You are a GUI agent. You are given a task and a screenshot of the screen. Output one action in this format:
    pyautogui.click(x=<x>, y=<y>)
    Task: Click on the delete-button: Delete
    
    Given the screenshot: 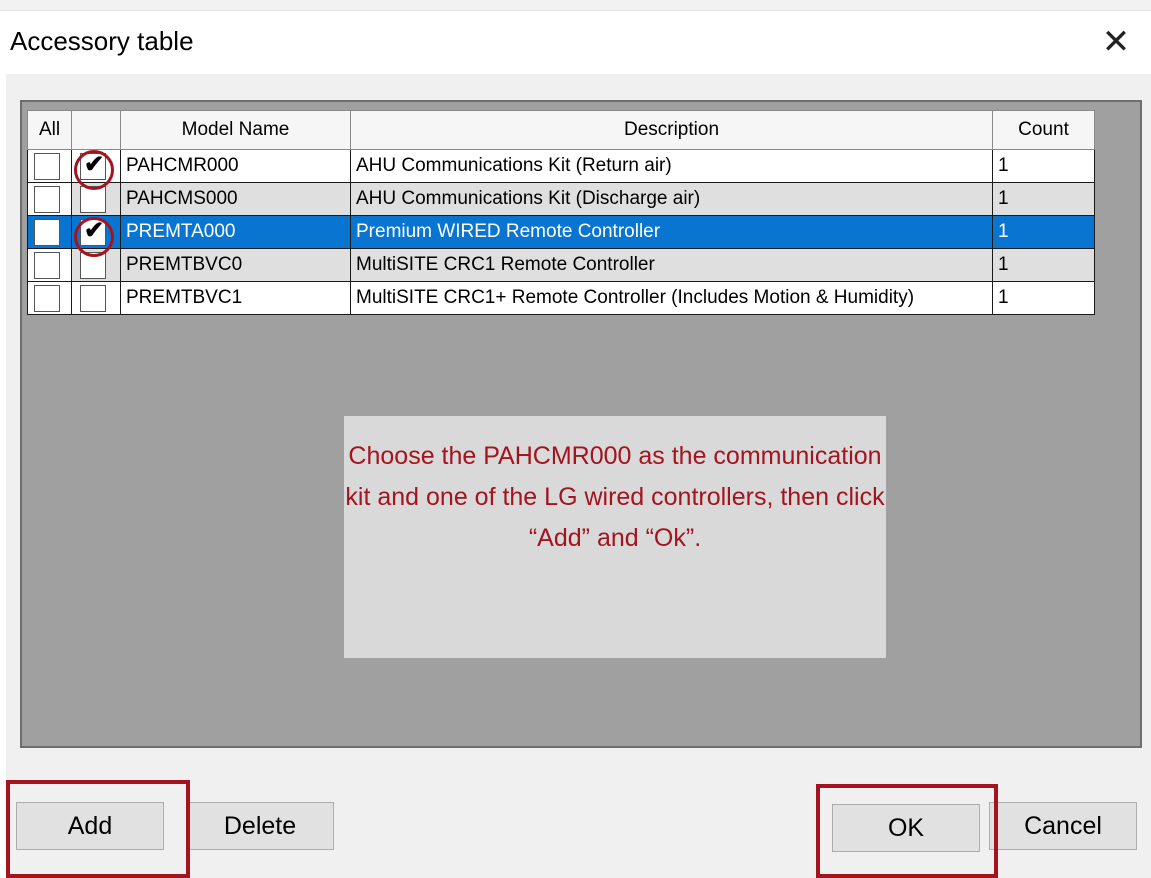 What is the action you would take?
    pyautogui.click(x=260, y=826)
    